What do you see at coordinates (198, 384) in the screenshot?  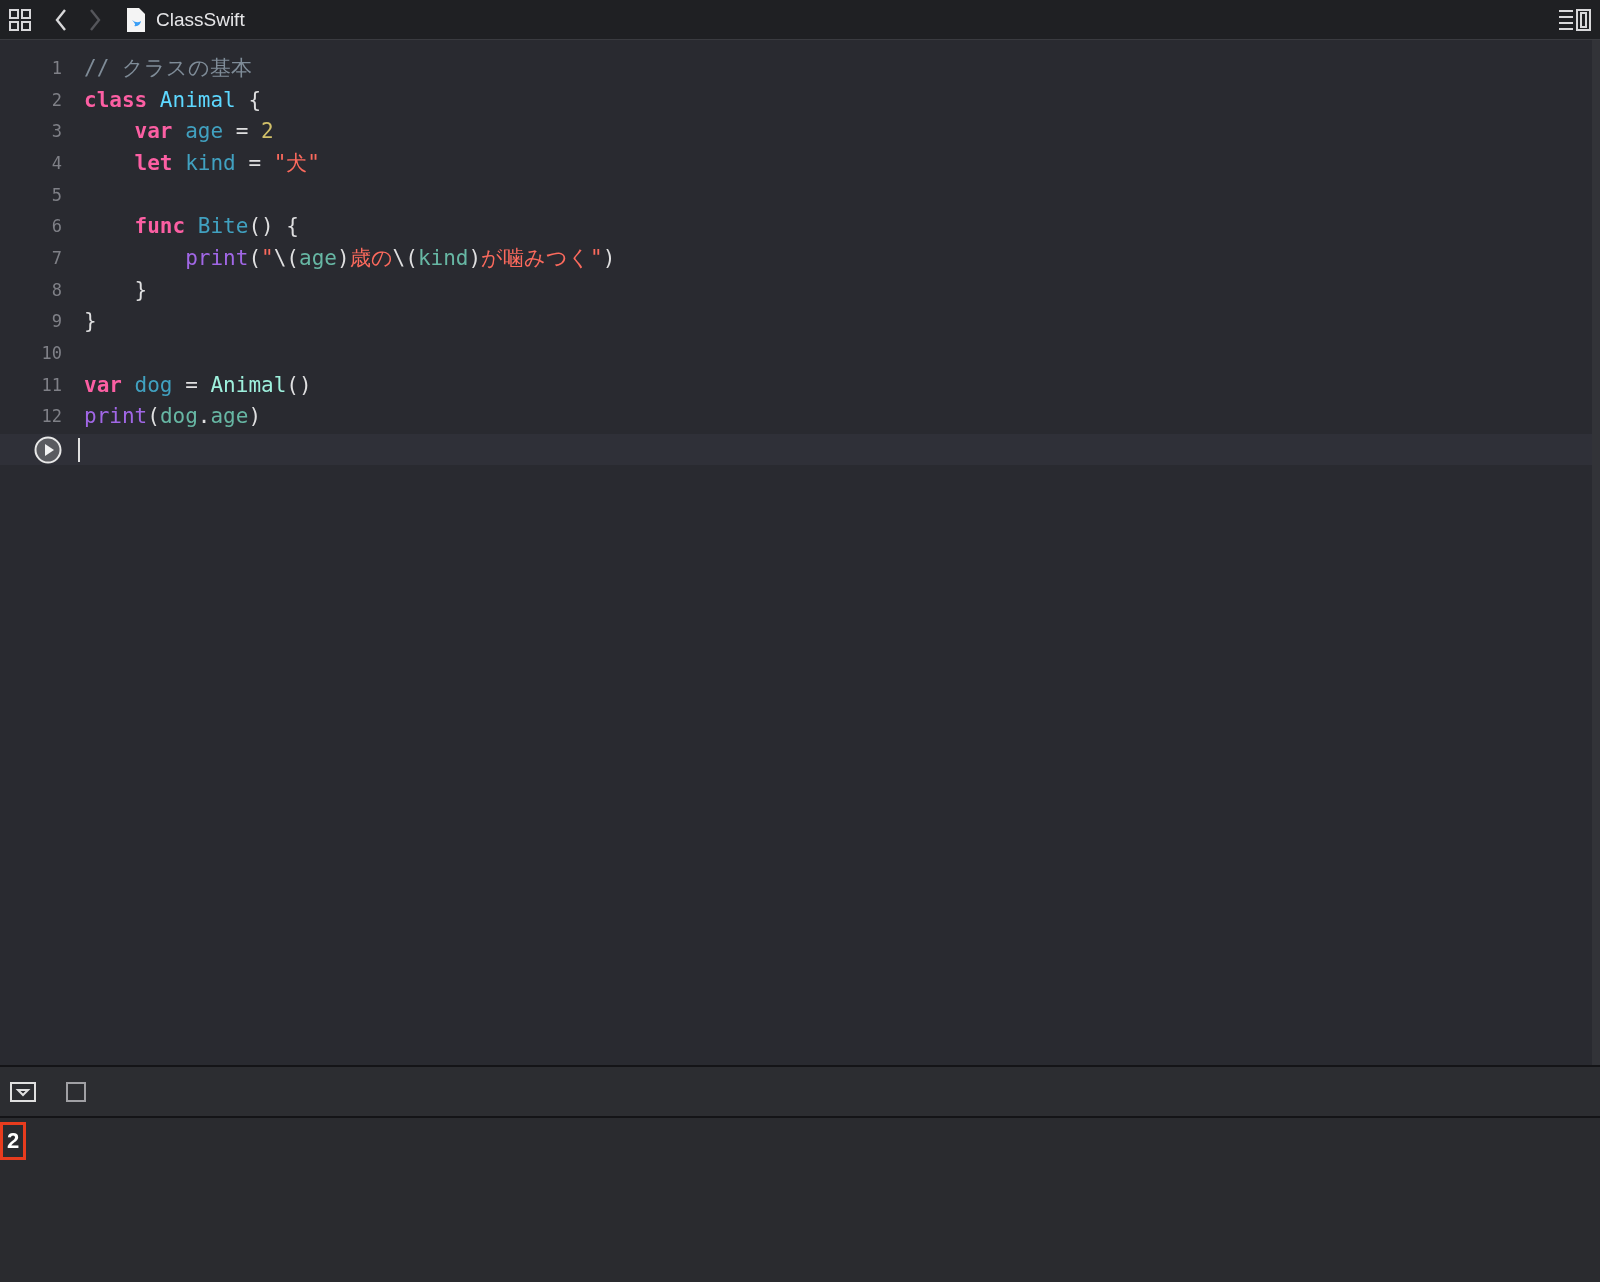 I see `code-line: var dog = Animal()` at bounding box center [198, 384].